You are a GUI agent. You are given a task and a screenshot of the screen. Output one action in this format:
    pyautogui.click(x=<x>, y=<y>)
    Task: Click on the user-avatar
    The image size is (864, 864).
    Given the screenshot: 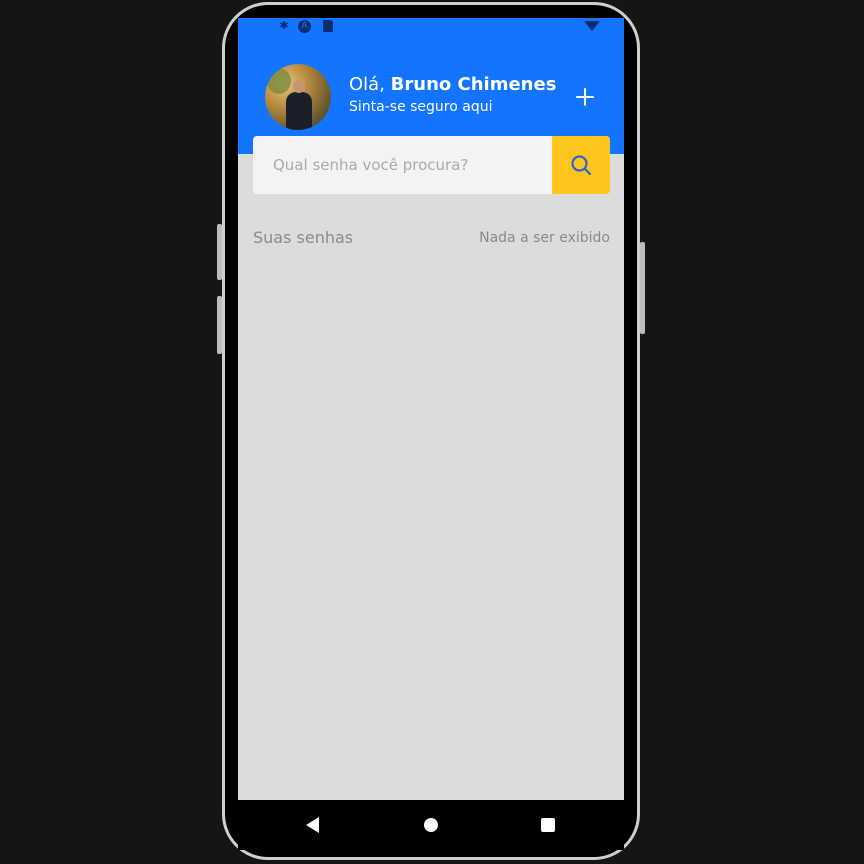 What is the action you would take?
    pyautogui.click(x=298, y=97)
    